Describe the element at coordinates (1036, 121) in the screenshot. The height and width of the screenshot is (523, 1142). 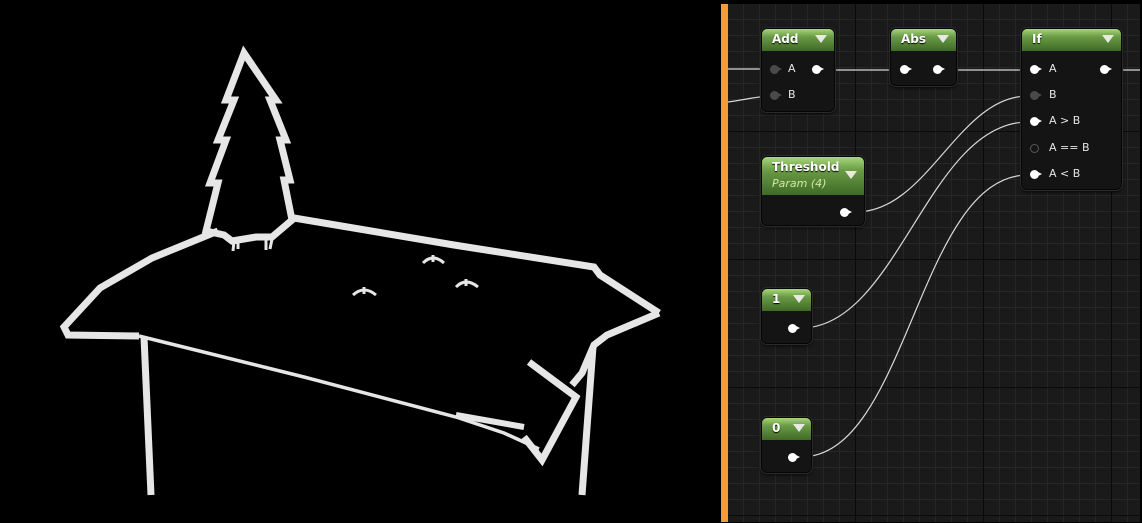
I see `if-input-agtb-pin` at that location.